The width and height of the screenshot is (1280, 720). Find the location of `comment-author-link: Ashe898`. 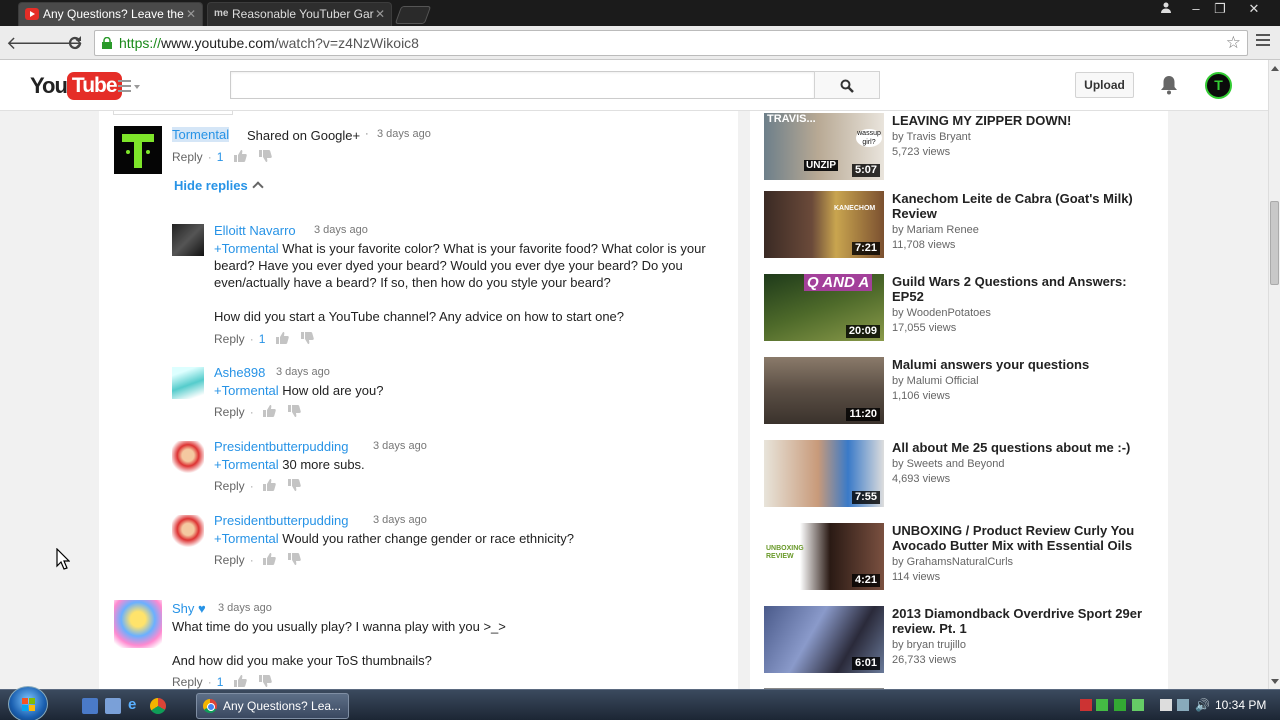

comment-author-link: Ashe898 is located at coordinates (239, 372).